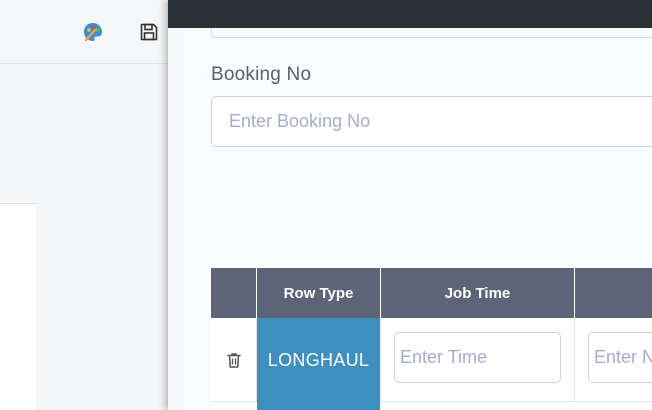  I want to click on table-header: Row Type Job Time, so click(431, 293).